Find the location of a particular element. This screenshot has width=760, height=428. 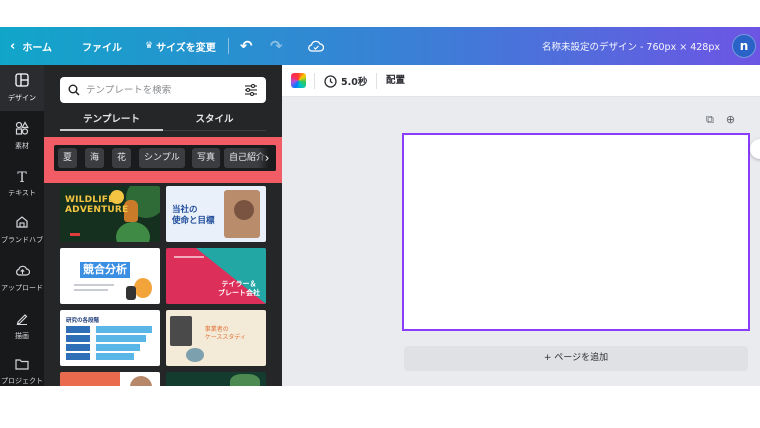

chevron-left-icon: ‹ is located at coordinates (13, 46).